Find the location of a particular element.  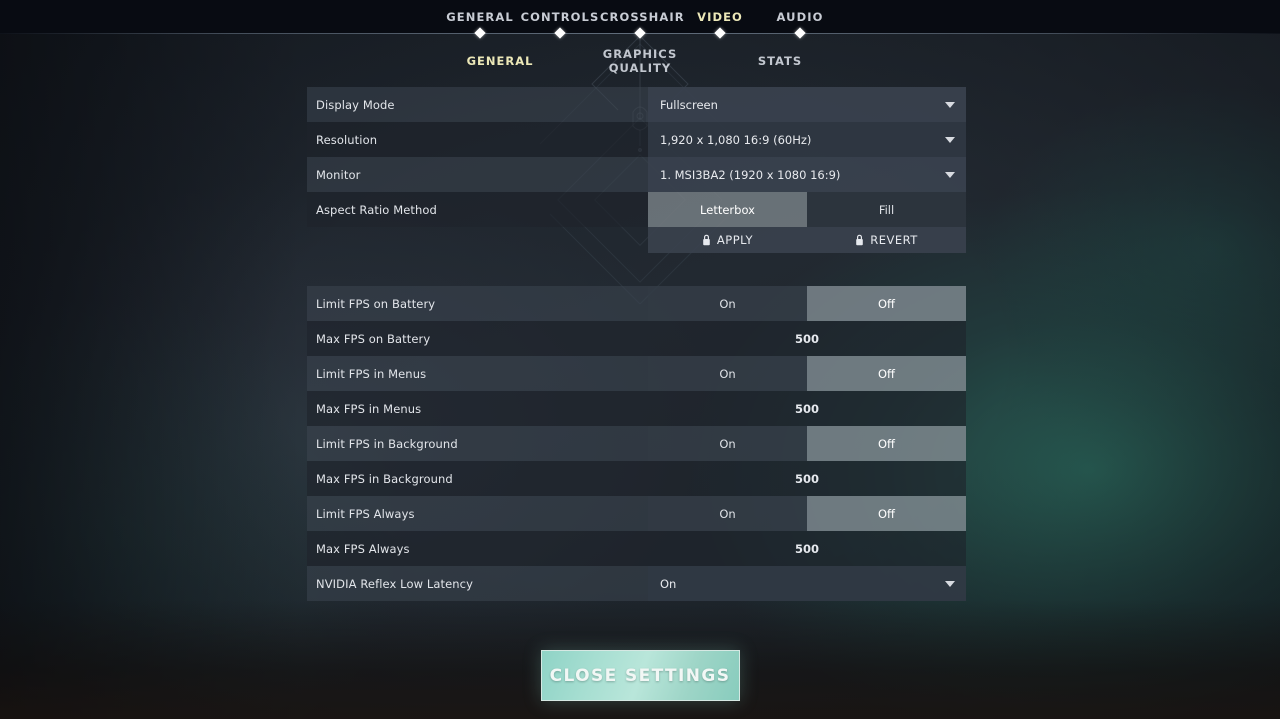

setting-row-max-fps-background: Max FPS in Background 500 is located at coordinates (636, 478).